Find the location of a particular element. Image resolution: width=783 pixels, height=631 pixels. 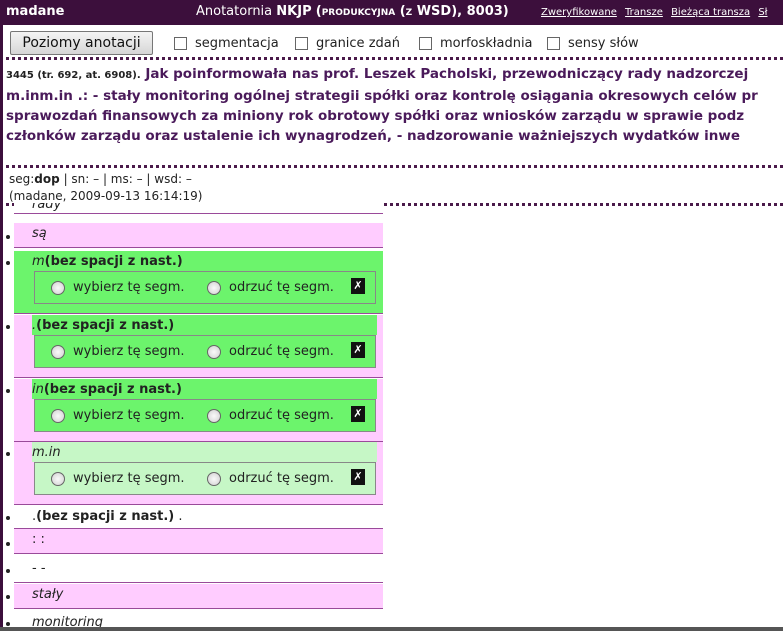

link-biezaca-transza: Bieżąca transza is located at coordinates (710, 12).